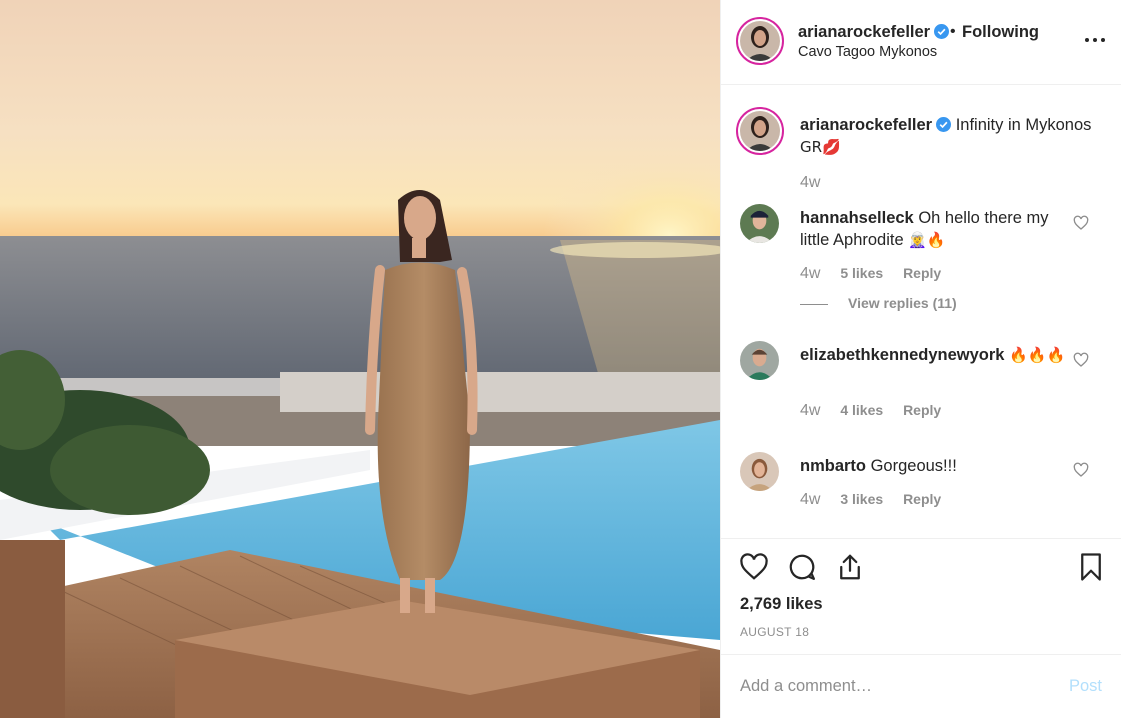 This screenshot has height=718, width=1121. Describe the element at coordinates (861, 273) in the screenshot. I see `comment-likes: 5 likes` at that location.